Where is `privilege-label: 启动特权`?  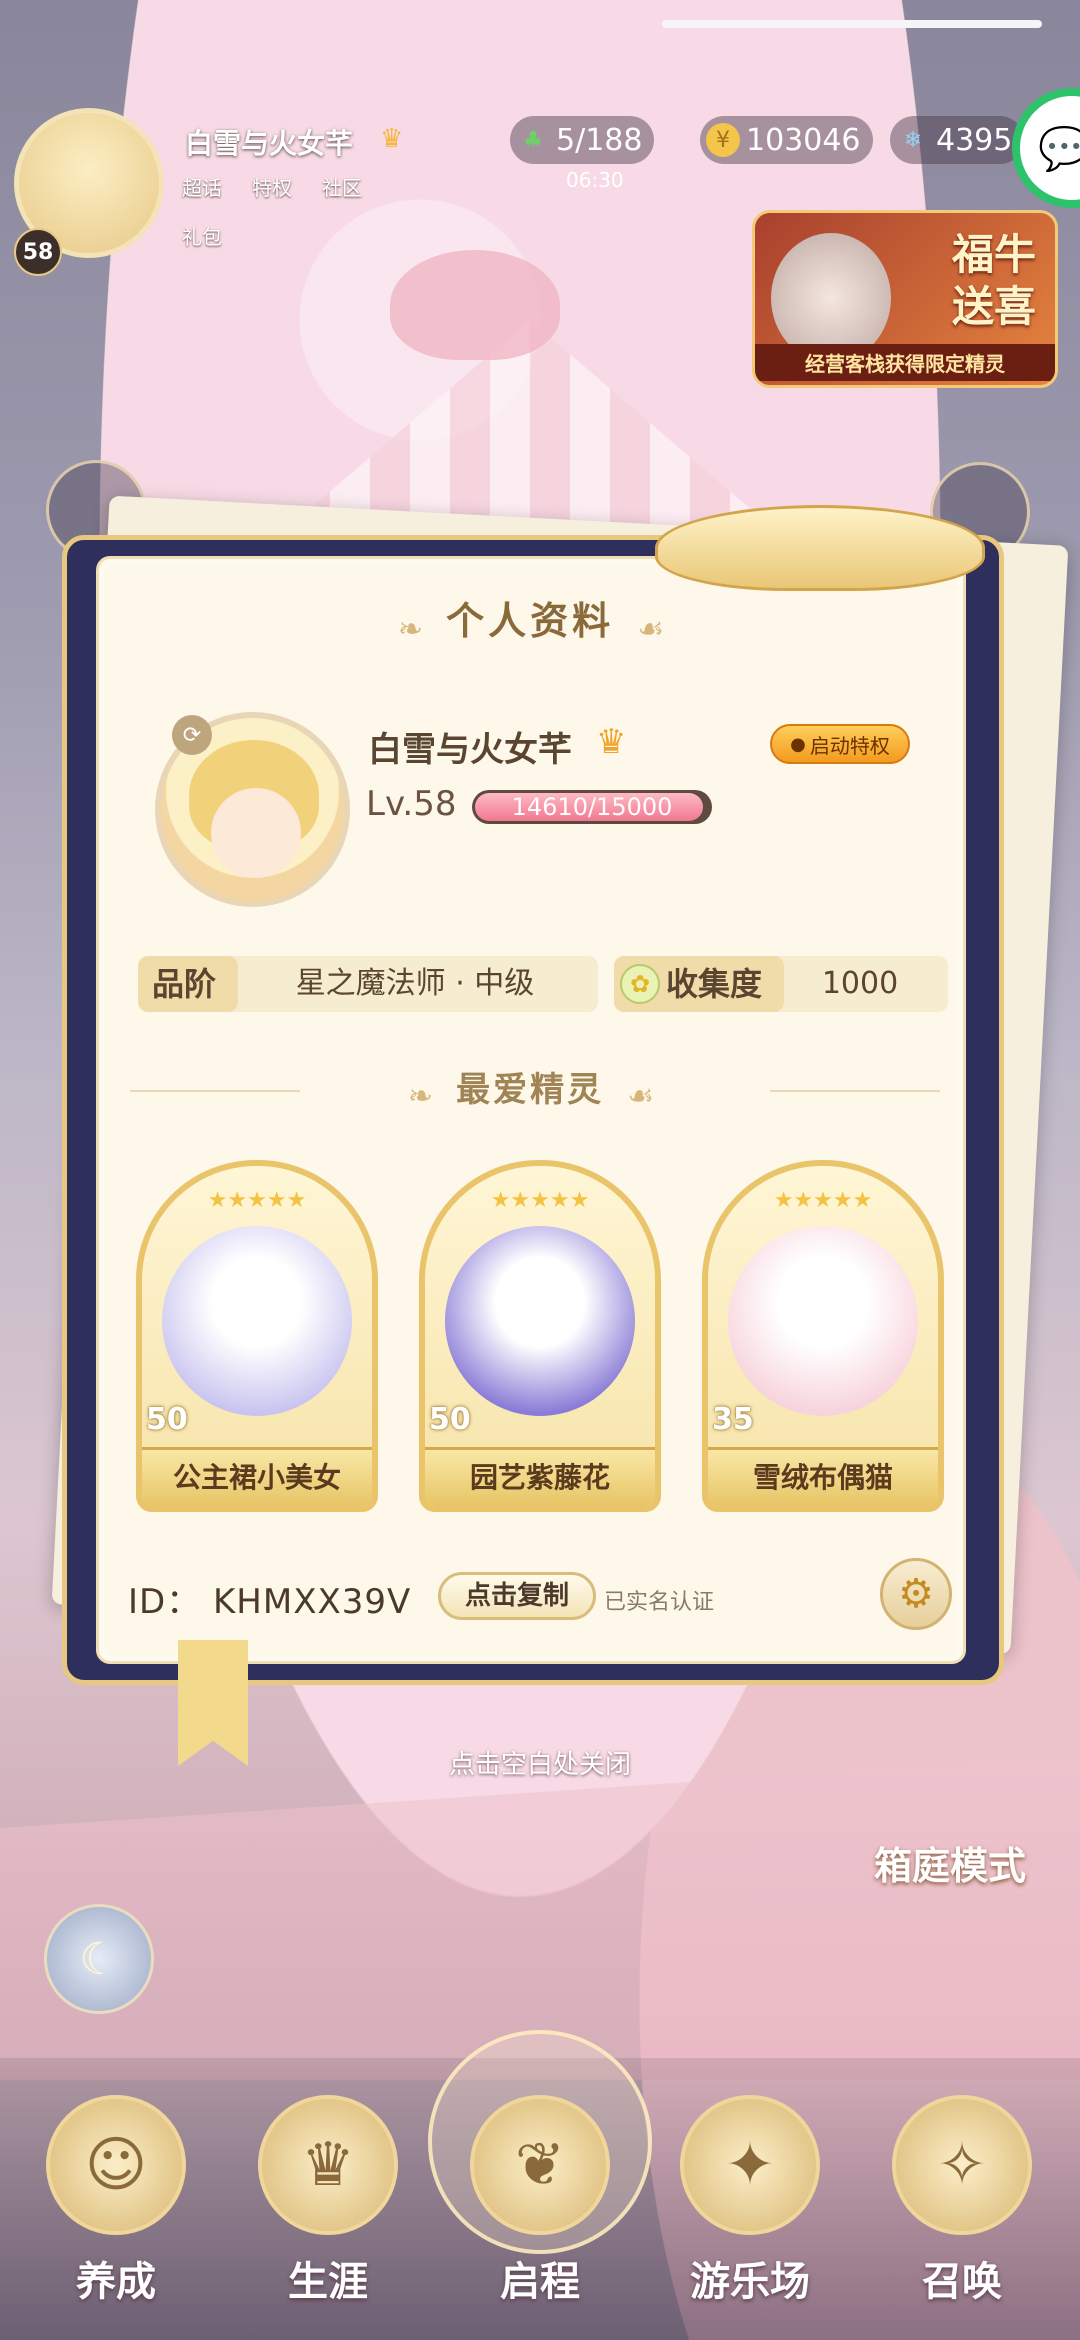
privilege-label: 启动特权 is located at coordinates (849, 745).